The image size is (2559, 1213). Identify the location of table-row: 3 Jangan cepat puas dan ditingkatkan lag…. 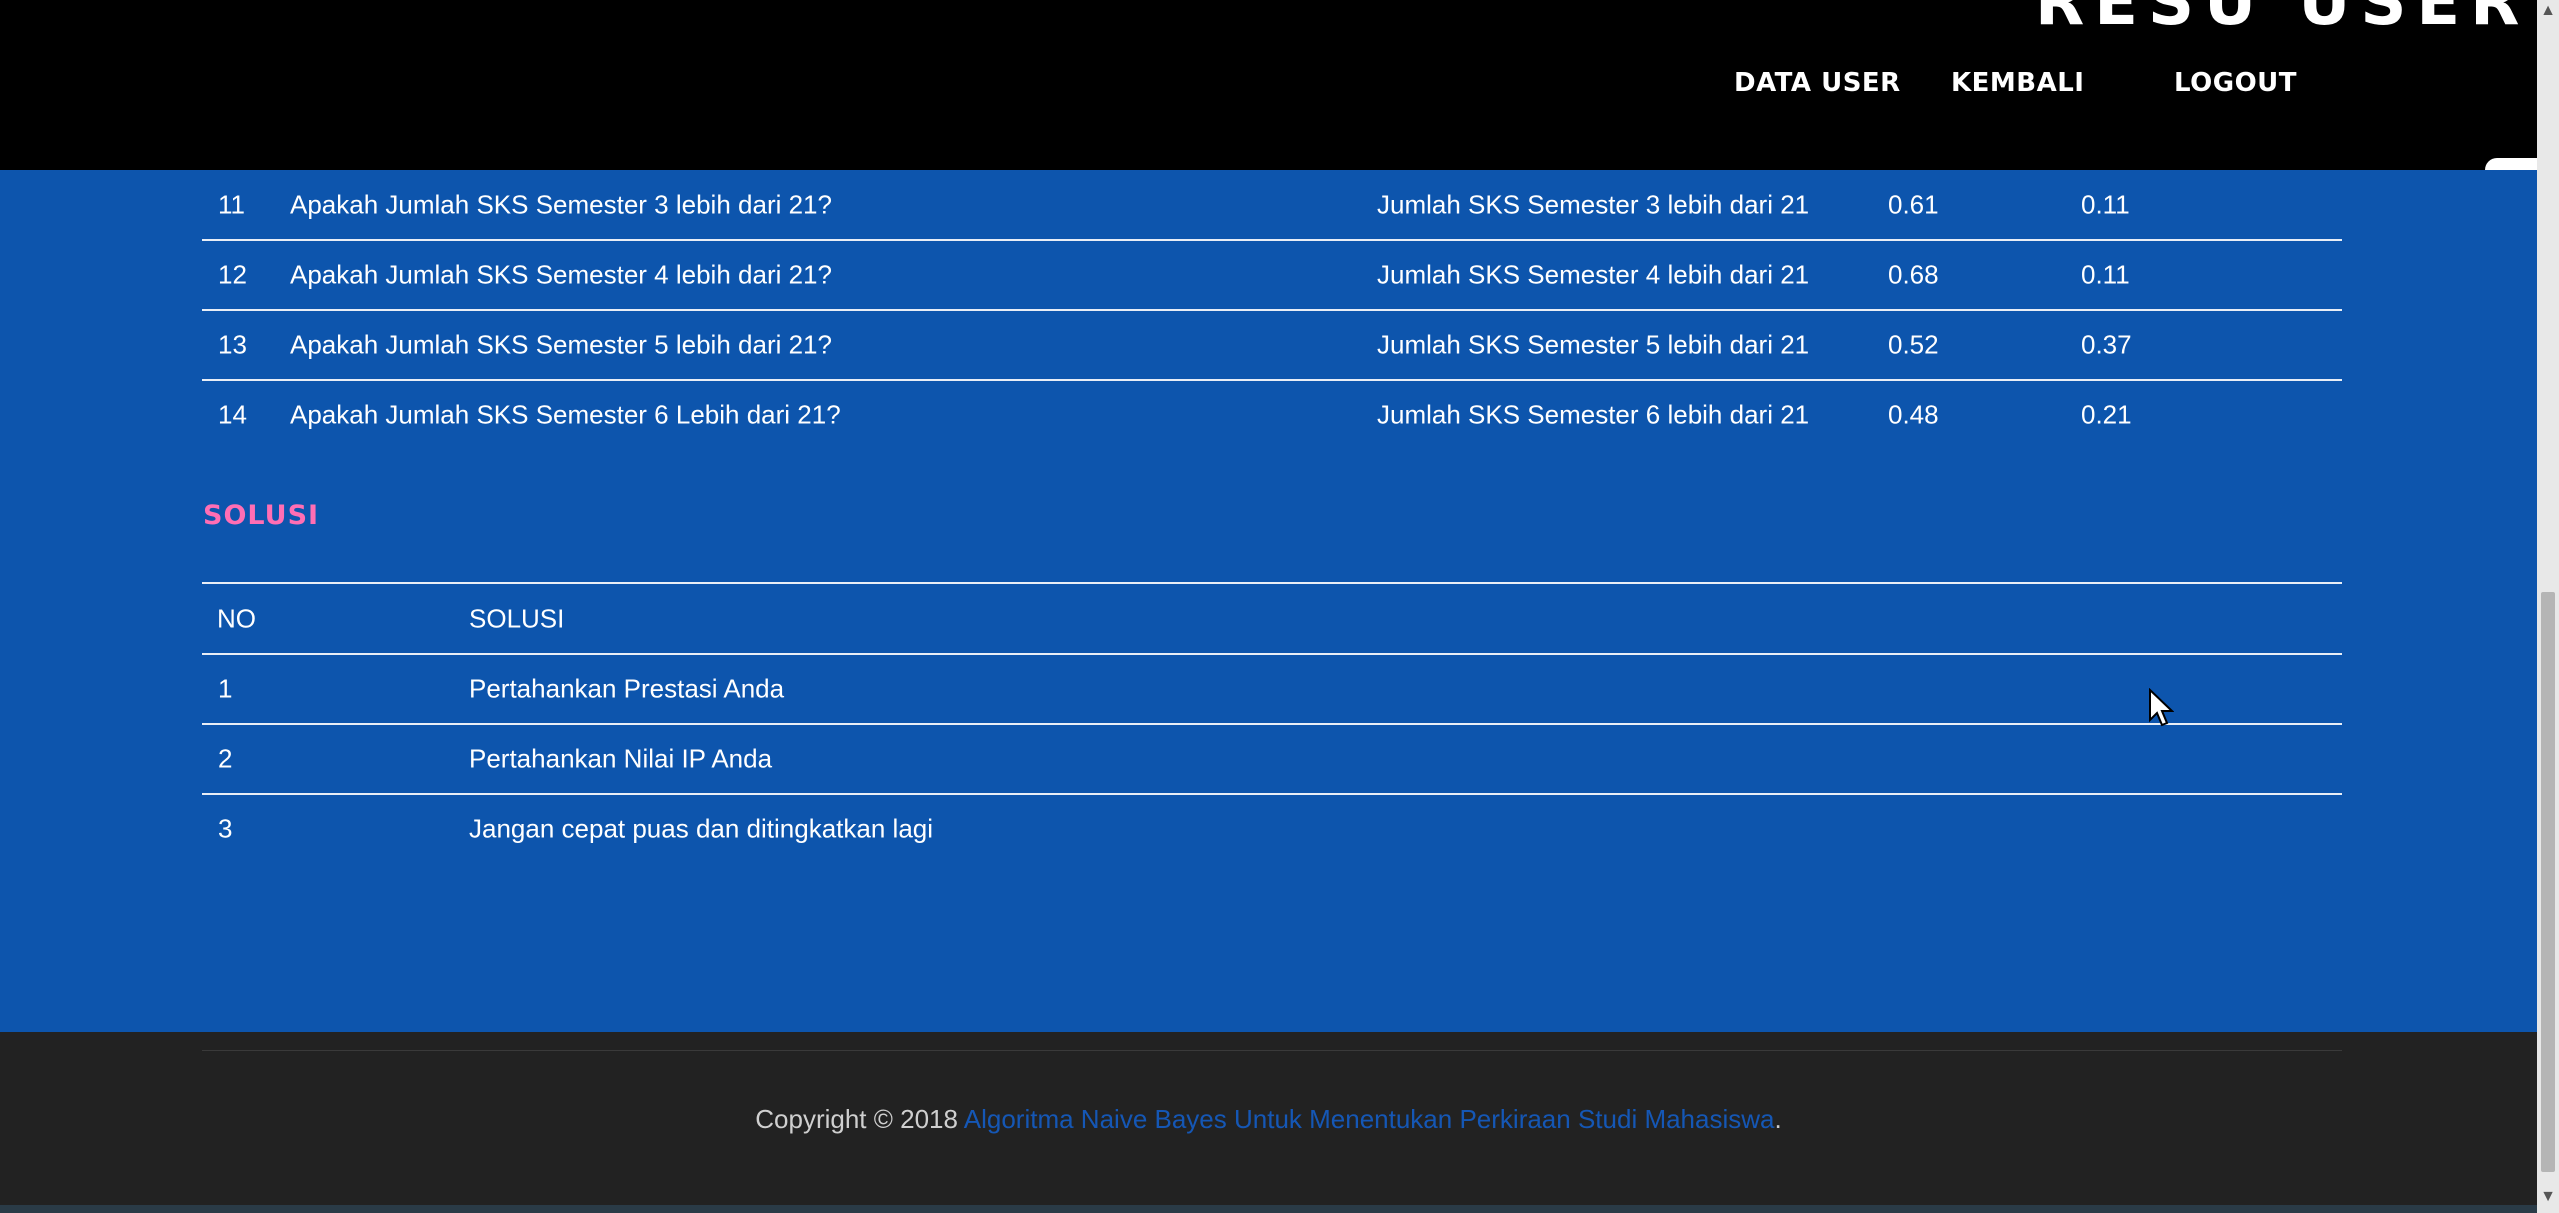
(1272, 828).